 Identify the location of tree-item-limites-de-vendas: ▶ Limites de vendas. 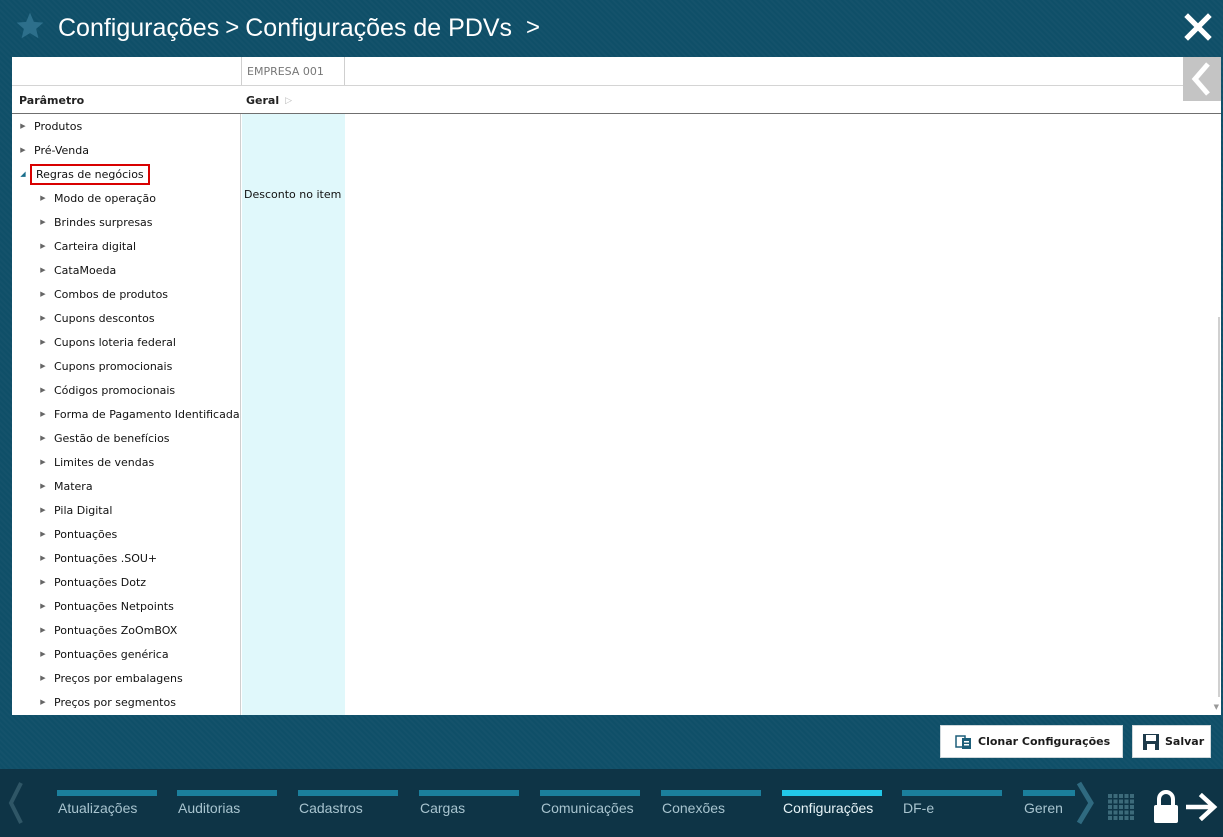
(138, 462).